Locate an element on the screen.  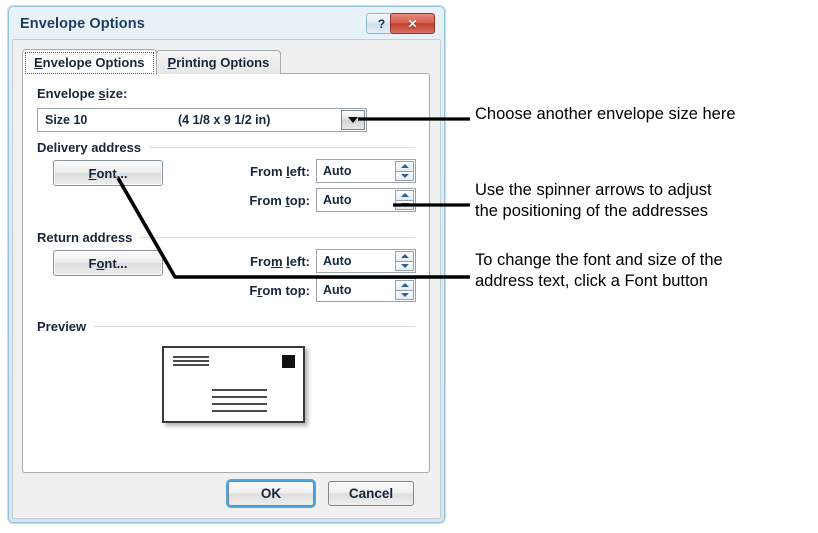
return-from-top-value: Auto is located at coordinates (337, 290).